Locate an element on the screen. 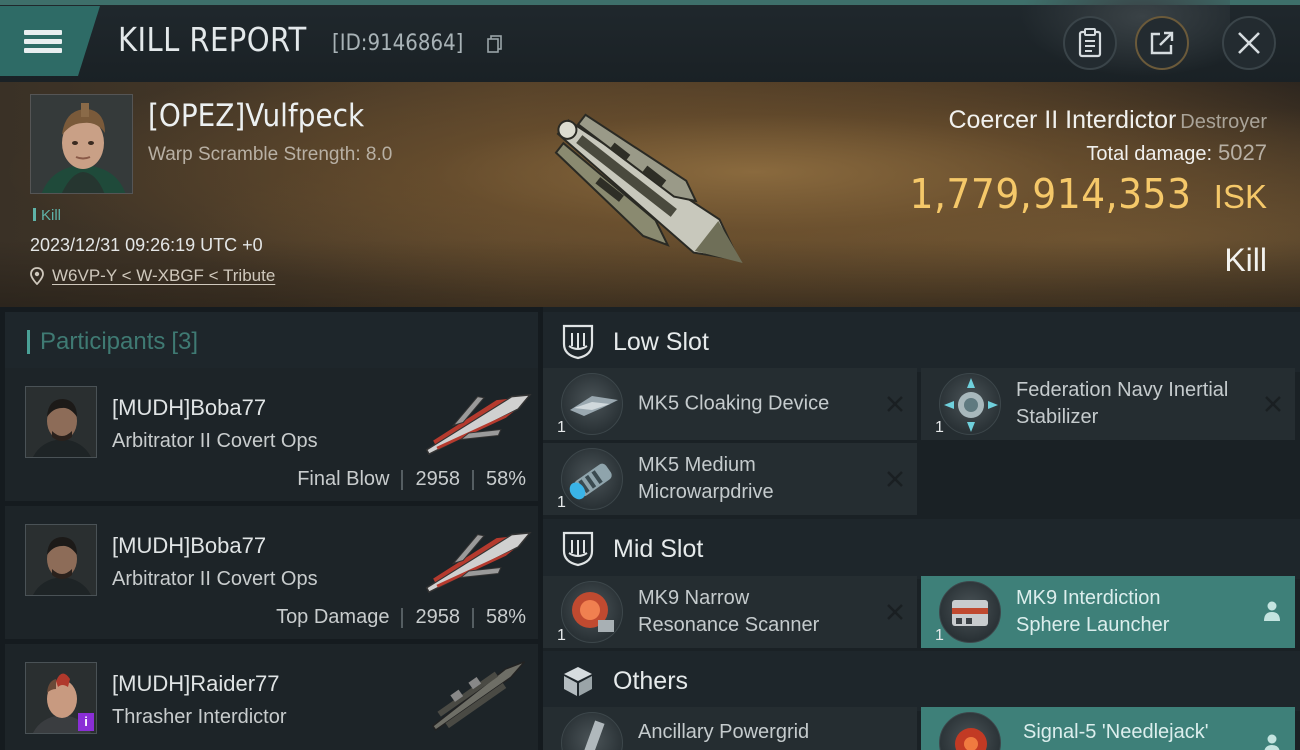  item-name: MK5 Medium Microwarpdrive is located at coordinates (706, 478).